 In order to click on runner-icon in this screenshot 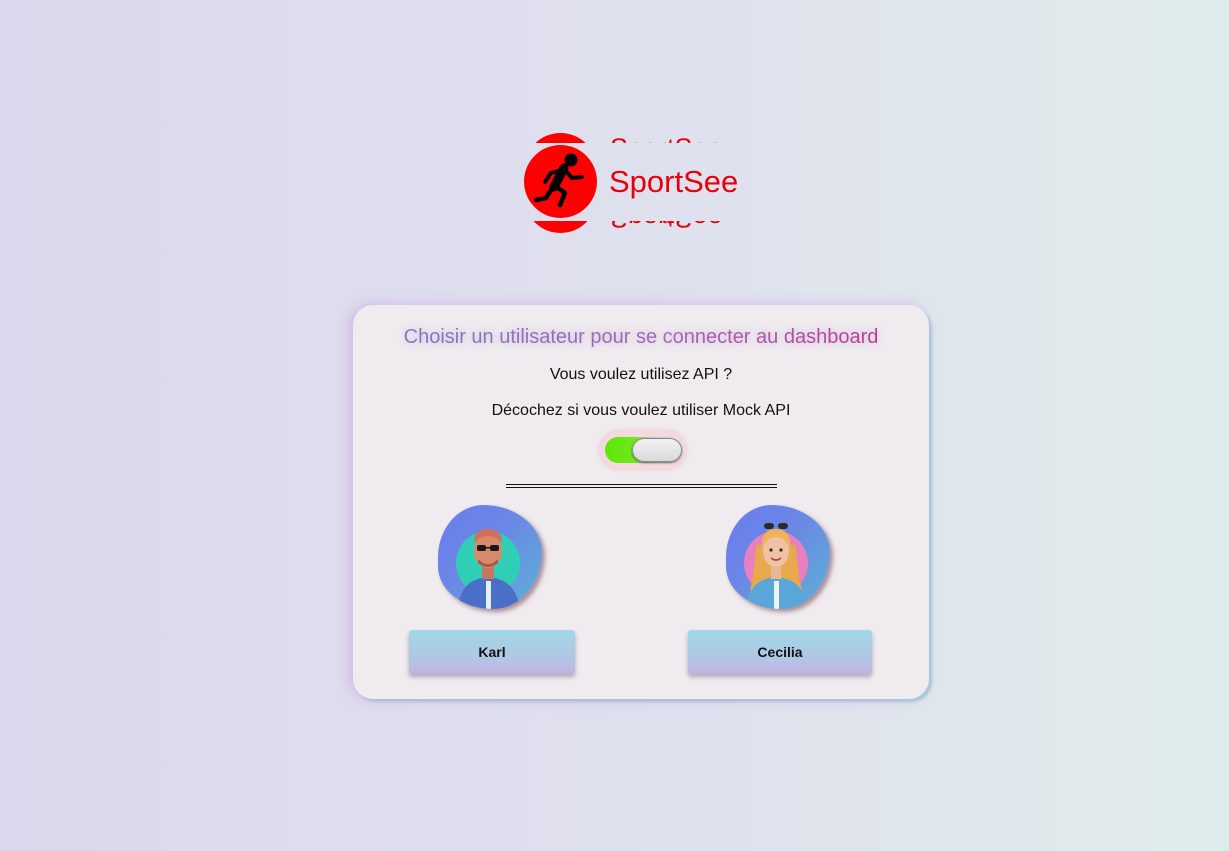, I will do `click(560, 181)`.